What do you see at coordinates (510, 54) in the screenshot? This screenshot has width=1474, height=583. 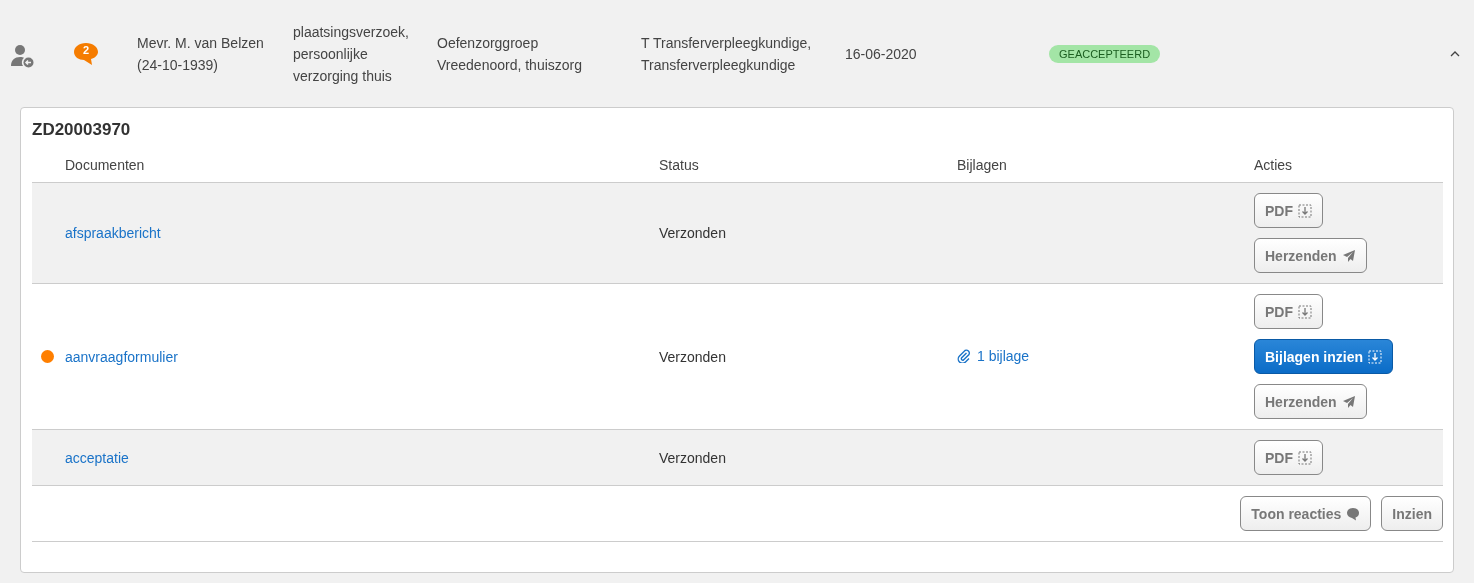 I see `organisation-name: Oefenzorggroep Vreedenoord, thuiszorg` at bounding box center [510, 54].